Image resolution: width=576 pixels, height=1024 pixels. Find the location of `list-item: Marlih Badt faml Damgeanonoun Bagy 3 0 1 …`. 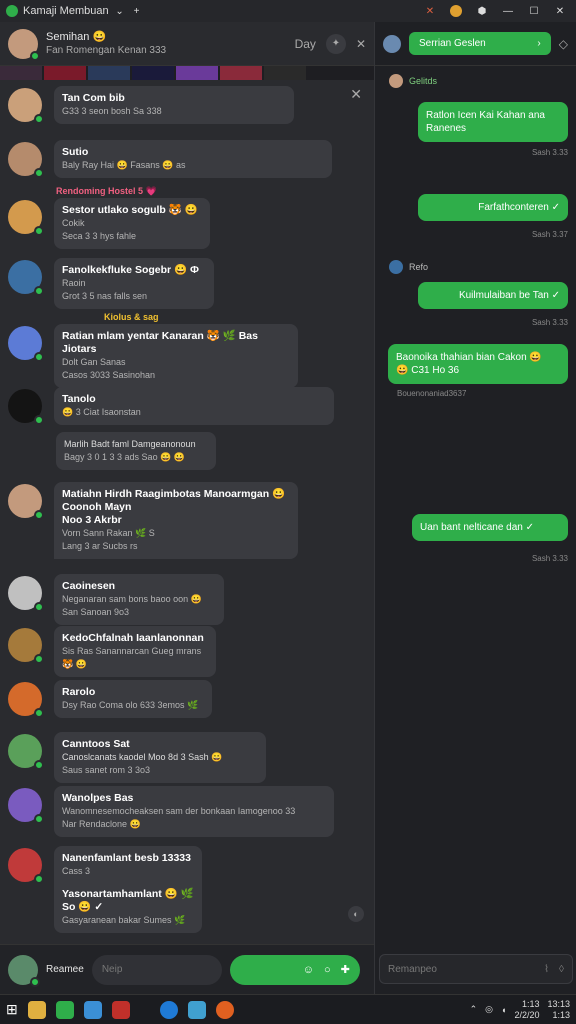

list-item: Marlih Badt faml Damgeanonoun Bagy 3 0 1 … is located at coordinates (130, 451).